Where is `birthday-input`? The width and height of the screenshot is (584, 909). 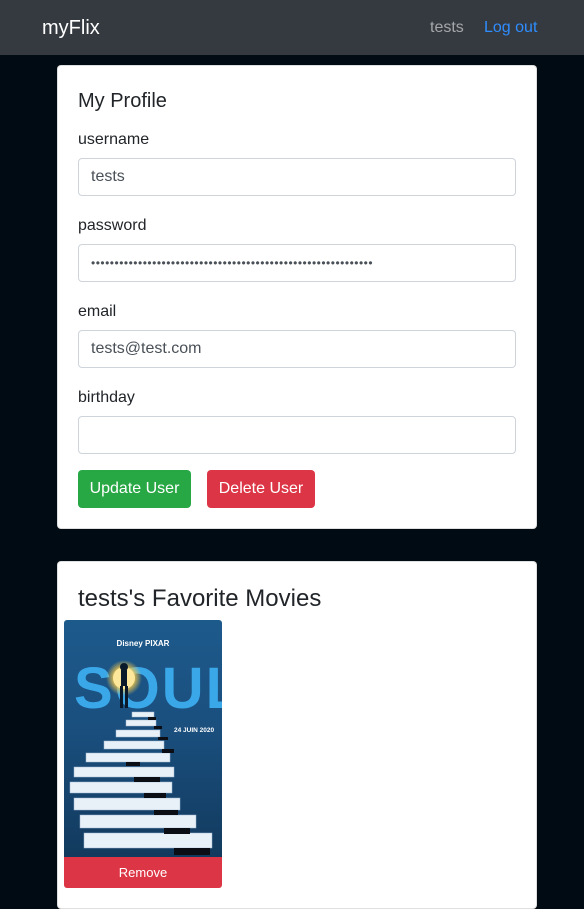
birthday-input is located at coordinates (297, 435).